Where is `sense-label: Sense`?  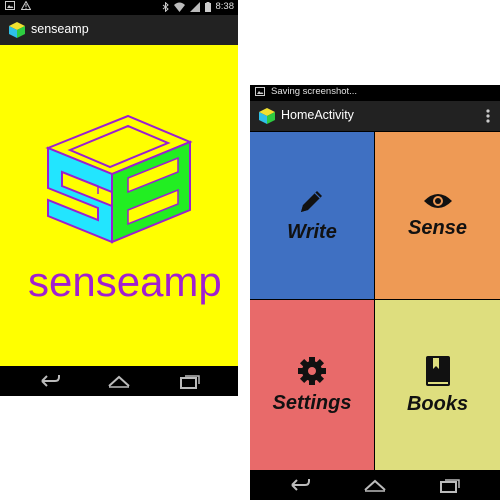 sense-label: Sense is located at coordinates (437, 228).